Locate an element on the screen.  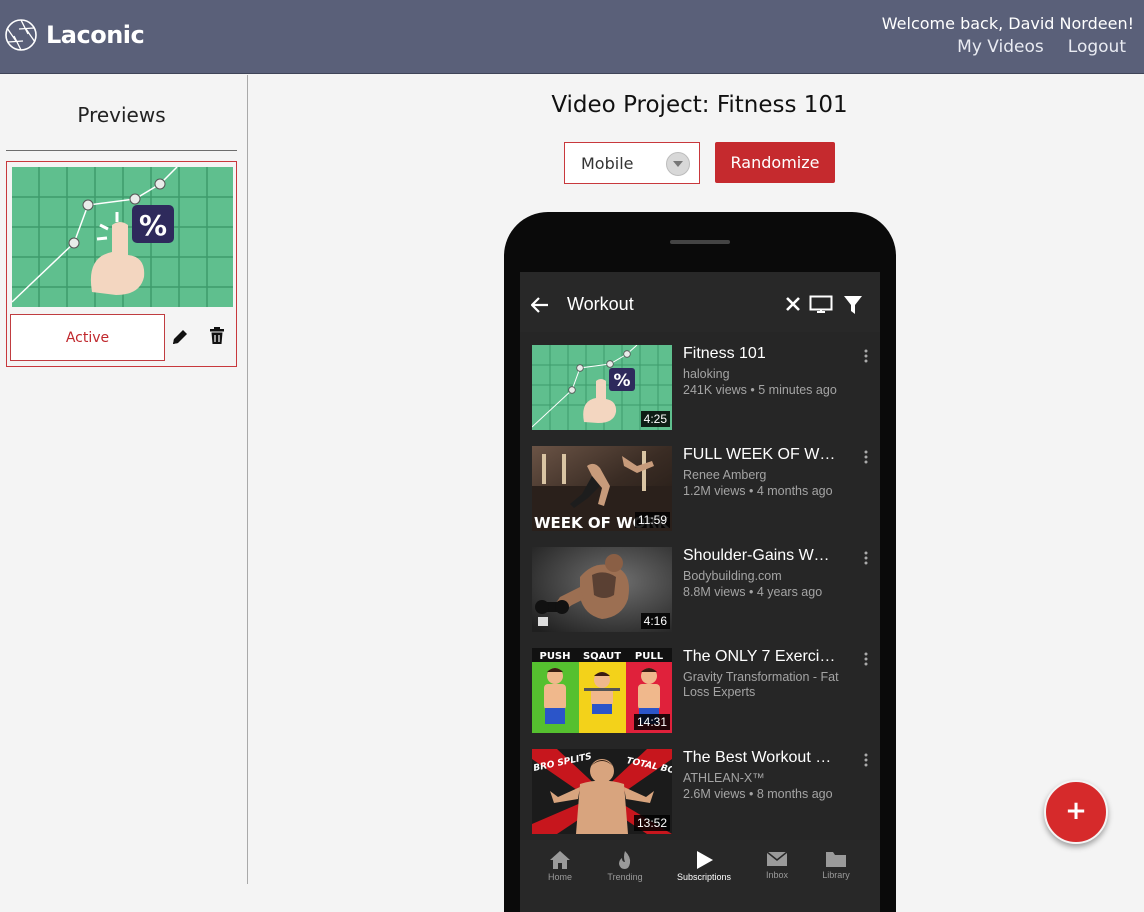
logout-link: Logout is located at coordinates (1097, 47).